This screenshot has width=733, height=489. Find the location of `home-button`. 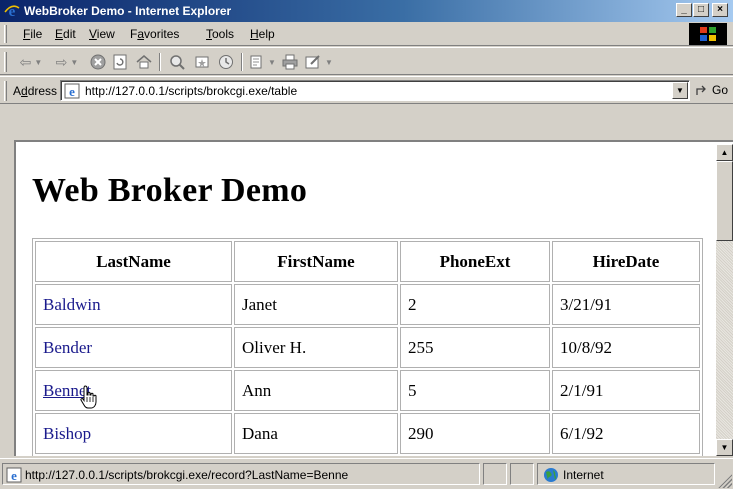

home-button is located at coordinates (144, 62).